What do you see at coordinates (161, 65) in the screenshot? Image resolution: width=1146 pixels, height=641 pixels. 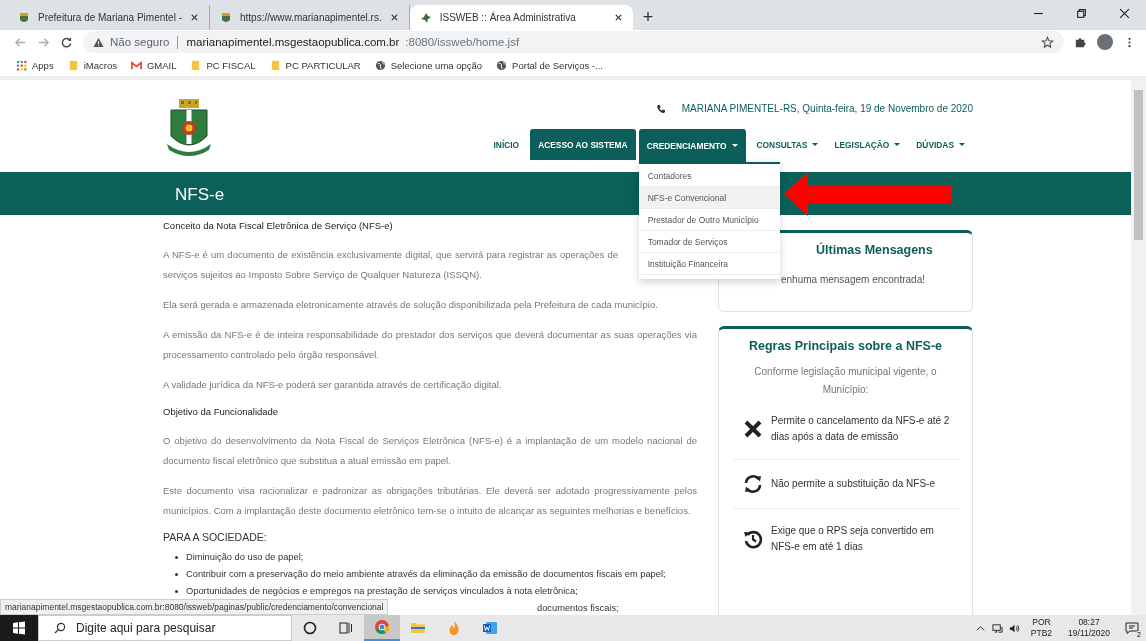 I see `bookmark-label: GMAIL` at bounding box center [161, 65].